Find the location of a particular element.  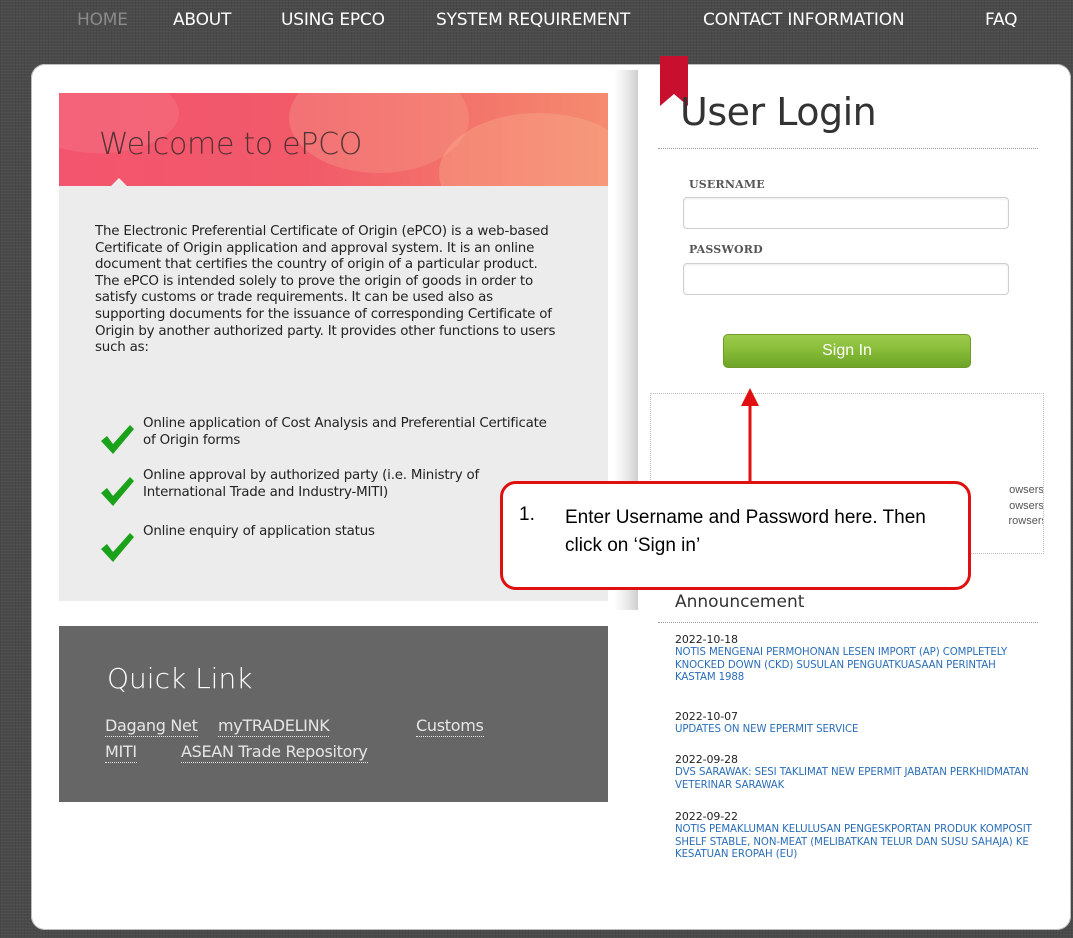

nav-about: ABOUT is located at coordinates (202, 20).